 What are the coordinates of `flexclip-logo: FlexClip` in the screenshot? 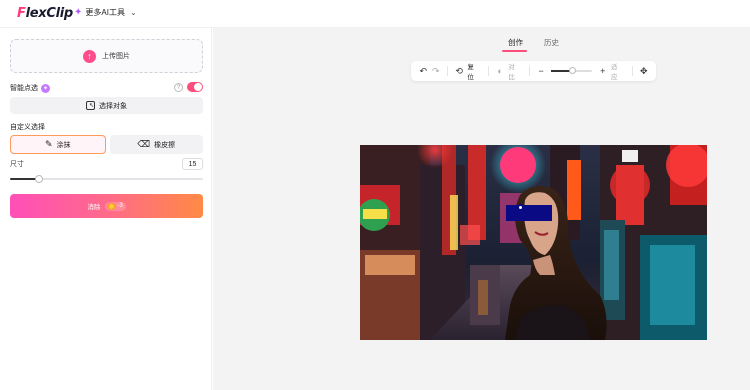 It's located at (45, 13).